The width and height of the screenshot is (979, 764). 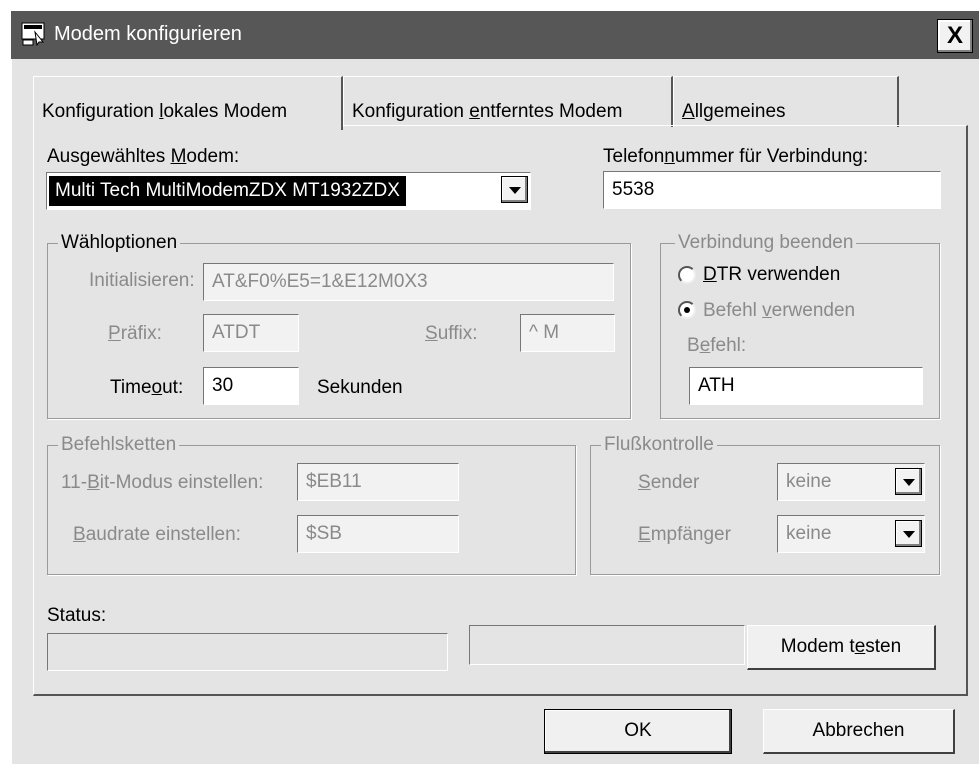 What do you see at coordinates (165, 111) in the screenshot?
I see `tab-label: Konfiguration lokales Modem` at bounding box center [165, 111].